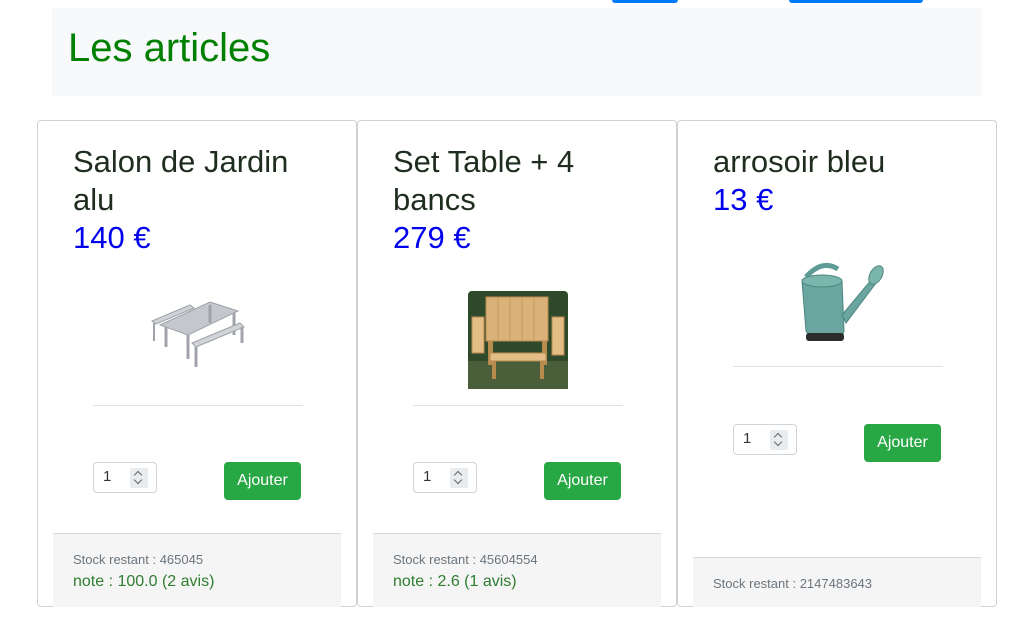 The height and width of the screenshot is (620, 1024). What do you see at coordinates (842, 301) in the screenshot?
I see `watering-can-image` at bounding box center [842, 301].